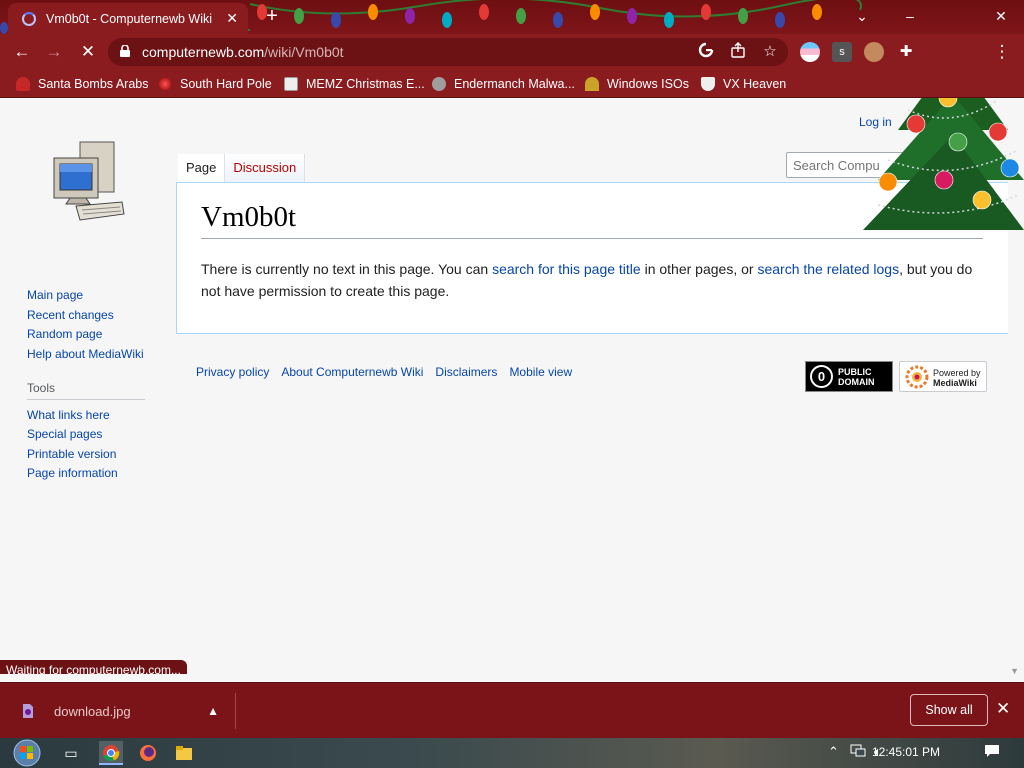 The image size is (1024, 768). What do you see at coordinates (93, 84) in the screenshot?
I see `bookmark-label: Santa Bombs Arabs` at bounding box center [93, 84].